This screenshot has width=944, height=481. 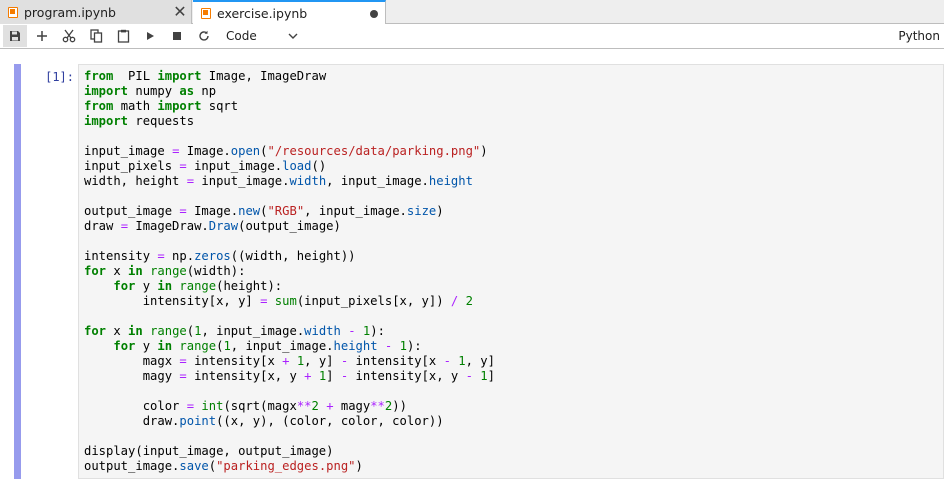 I want to click on tab-program: program.ipynb ✕, so click(x=96, y=12).